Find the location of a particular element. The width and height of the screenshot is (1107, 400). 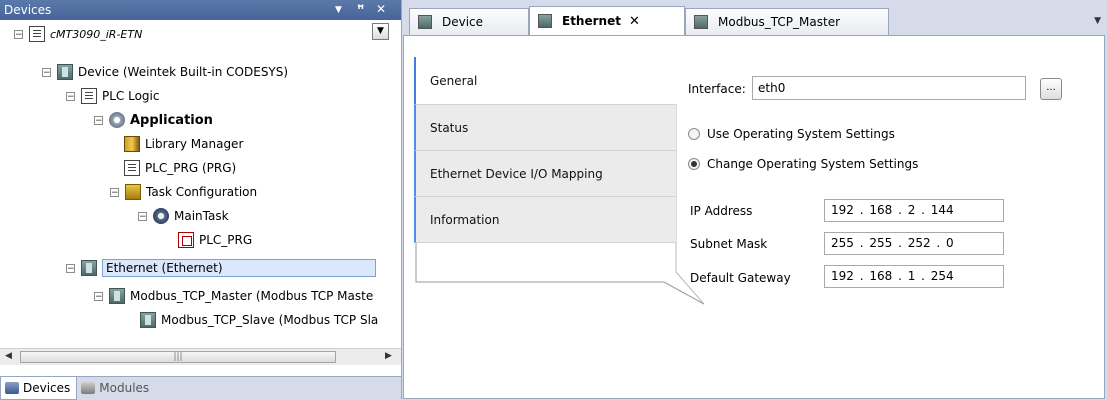

tree-item-plc-prg-call: PLC_PRG is located at coordinates (215, 240).